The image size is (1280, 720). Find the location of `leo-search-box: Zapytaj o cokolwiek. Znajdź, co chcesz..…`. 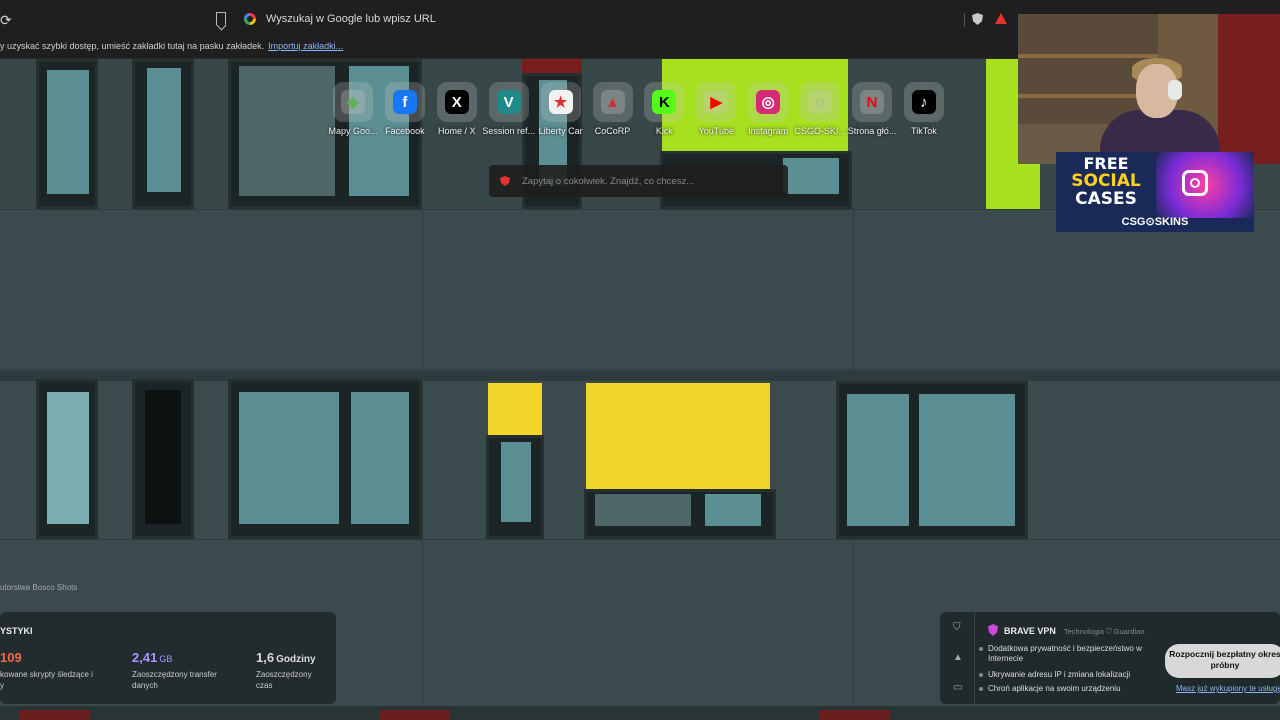

leo-search-box: Zapytaj o cokolwiek. Znajdź, co chcesz..… is located at coordinates (638, 181).